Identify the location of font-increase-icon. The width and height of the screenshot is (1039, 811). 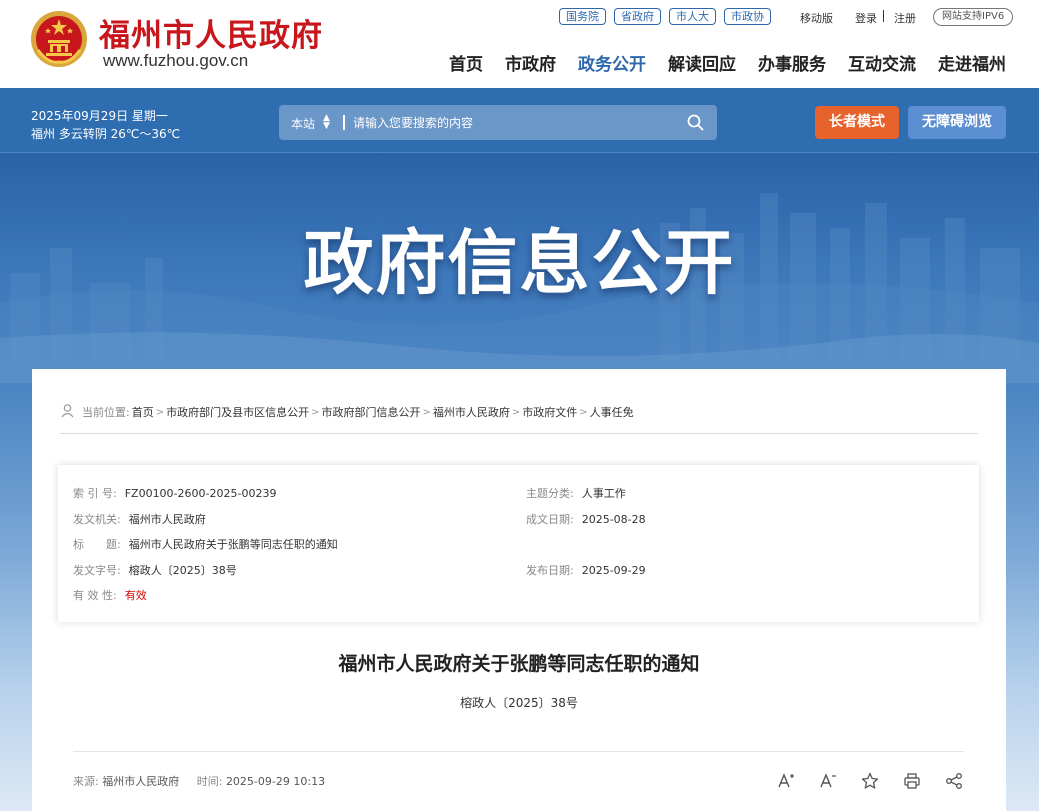
(786, 781).